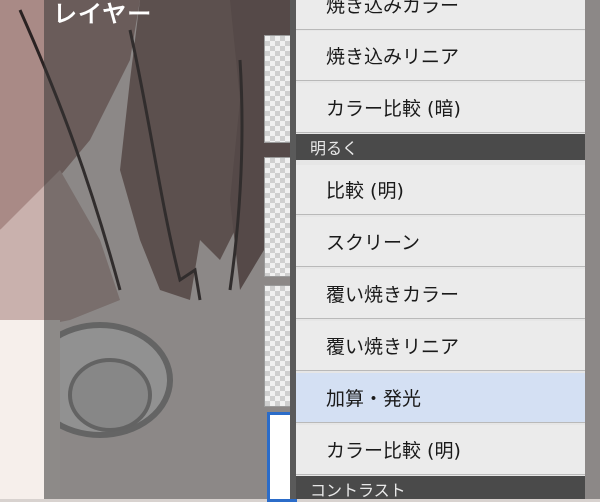  What do you see at coordinates (103, 14) in the screenshot?
I see `layer-panel-title: レイヤー` at bounding box center [103, 14].